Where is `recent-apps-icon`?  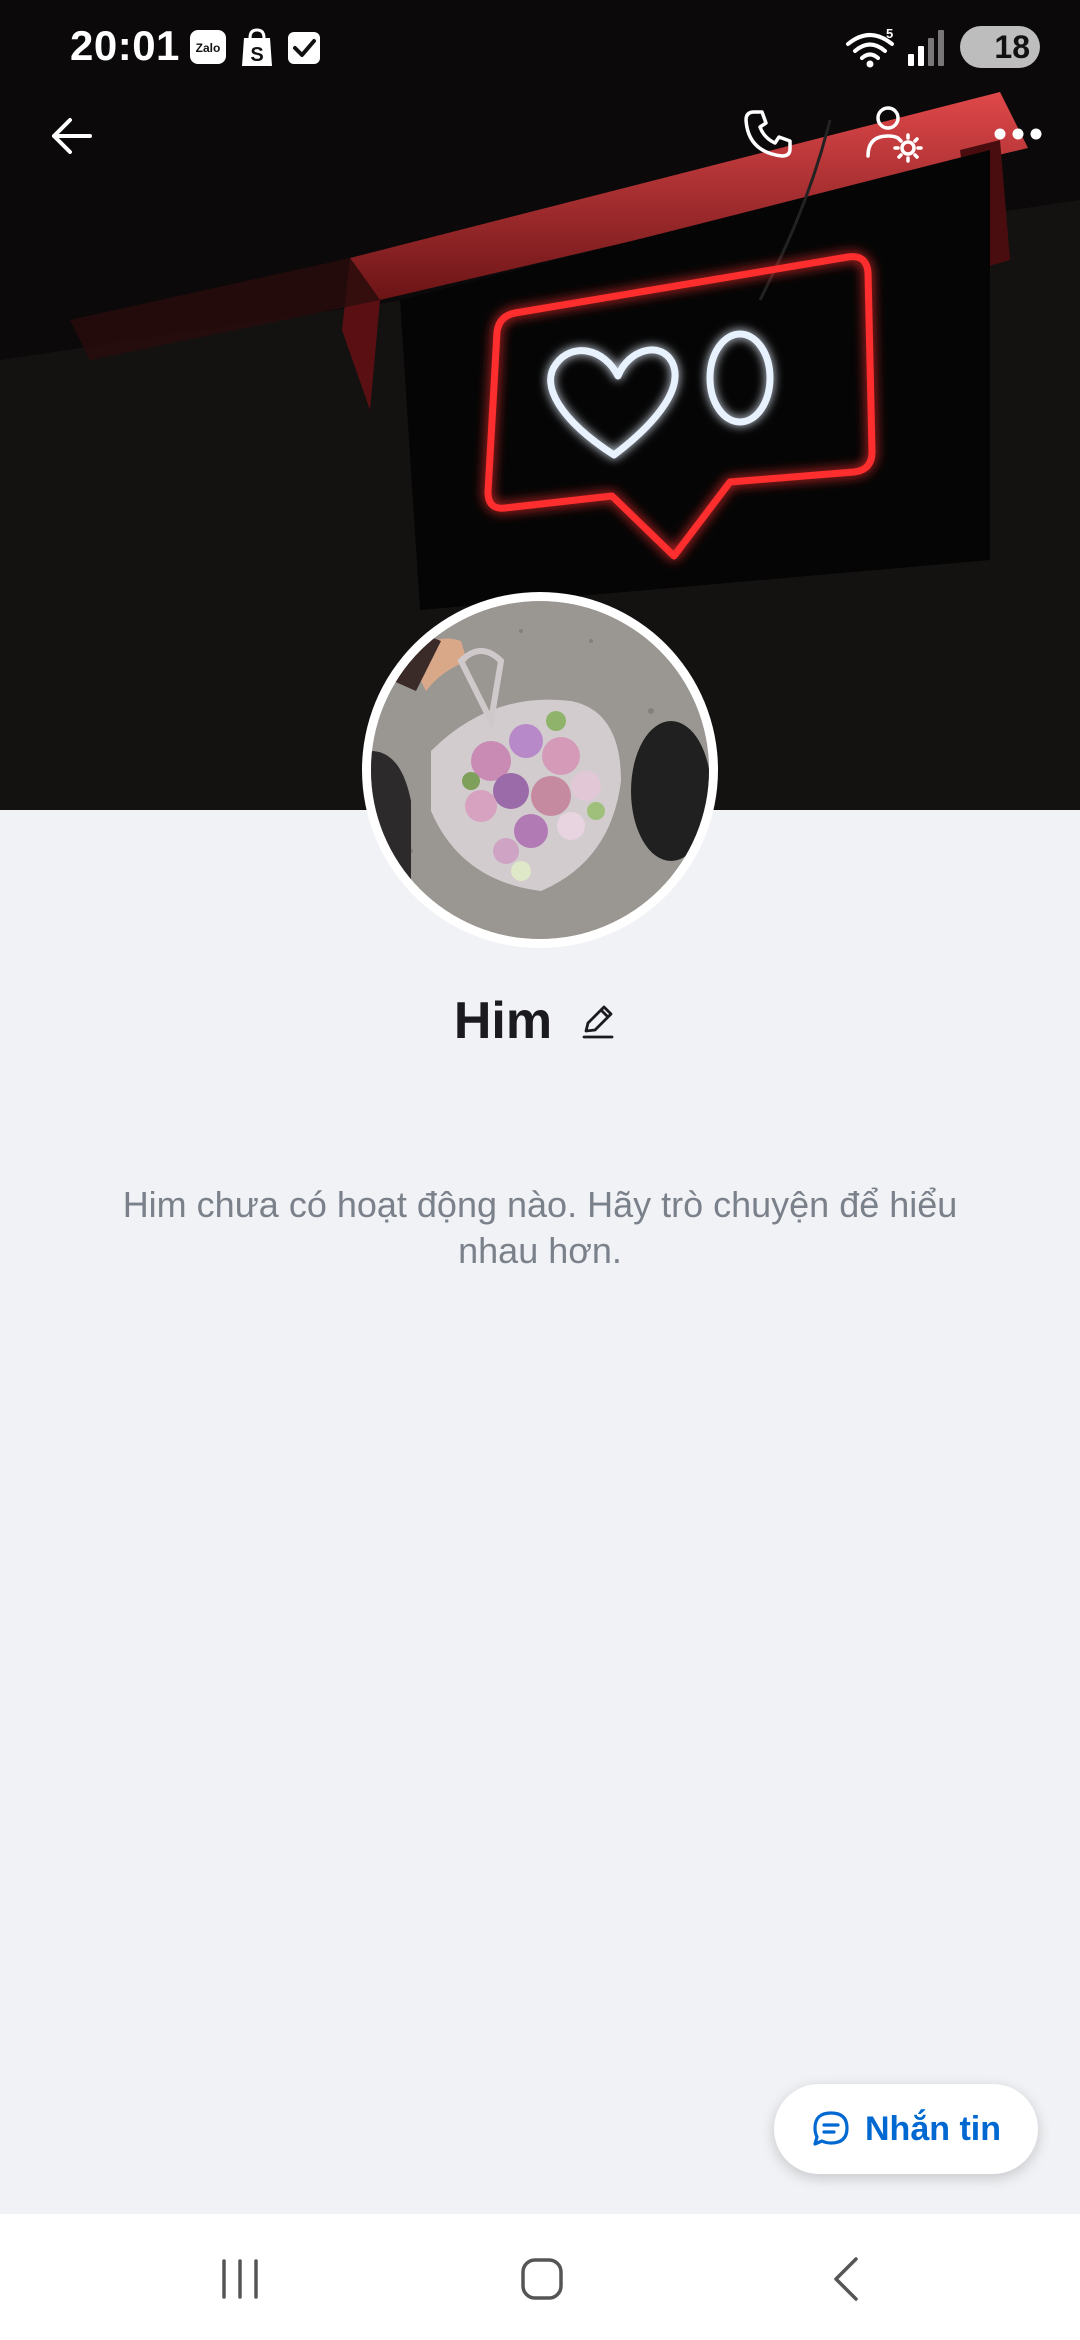
recent-apps-icon is located at coordinates (240, 2279).